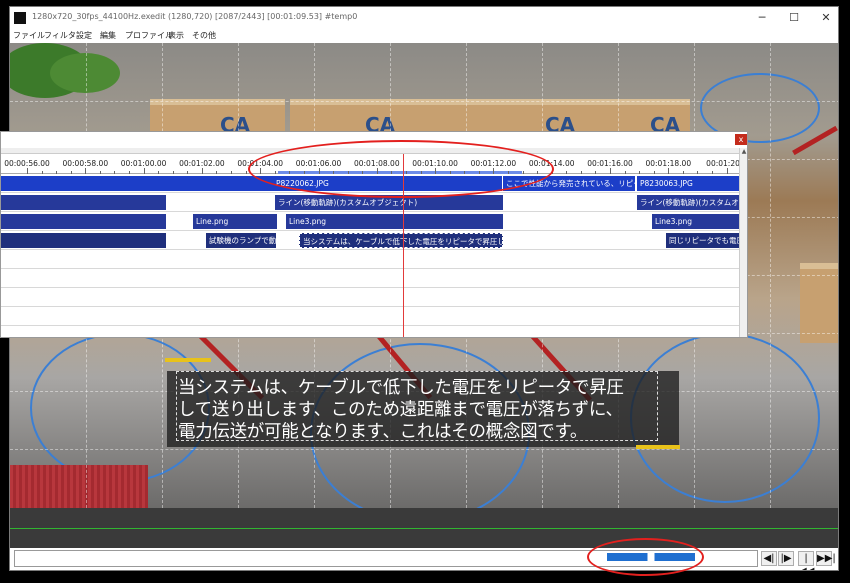 Image resolution: width=850 pixels, height=583 pixels. Describe the element at coordinates (202, 163) in the screenshot. I see `ruler-tick-label: 00:01:02.00` at that location.